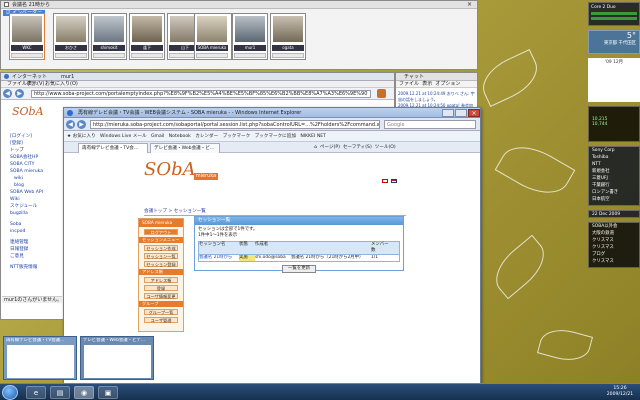 The height and width of the screenshot is (400, 640). Describe the element at coordinates (614, 171) in the screenshot. I see `news-item: 新規会社` at that location.